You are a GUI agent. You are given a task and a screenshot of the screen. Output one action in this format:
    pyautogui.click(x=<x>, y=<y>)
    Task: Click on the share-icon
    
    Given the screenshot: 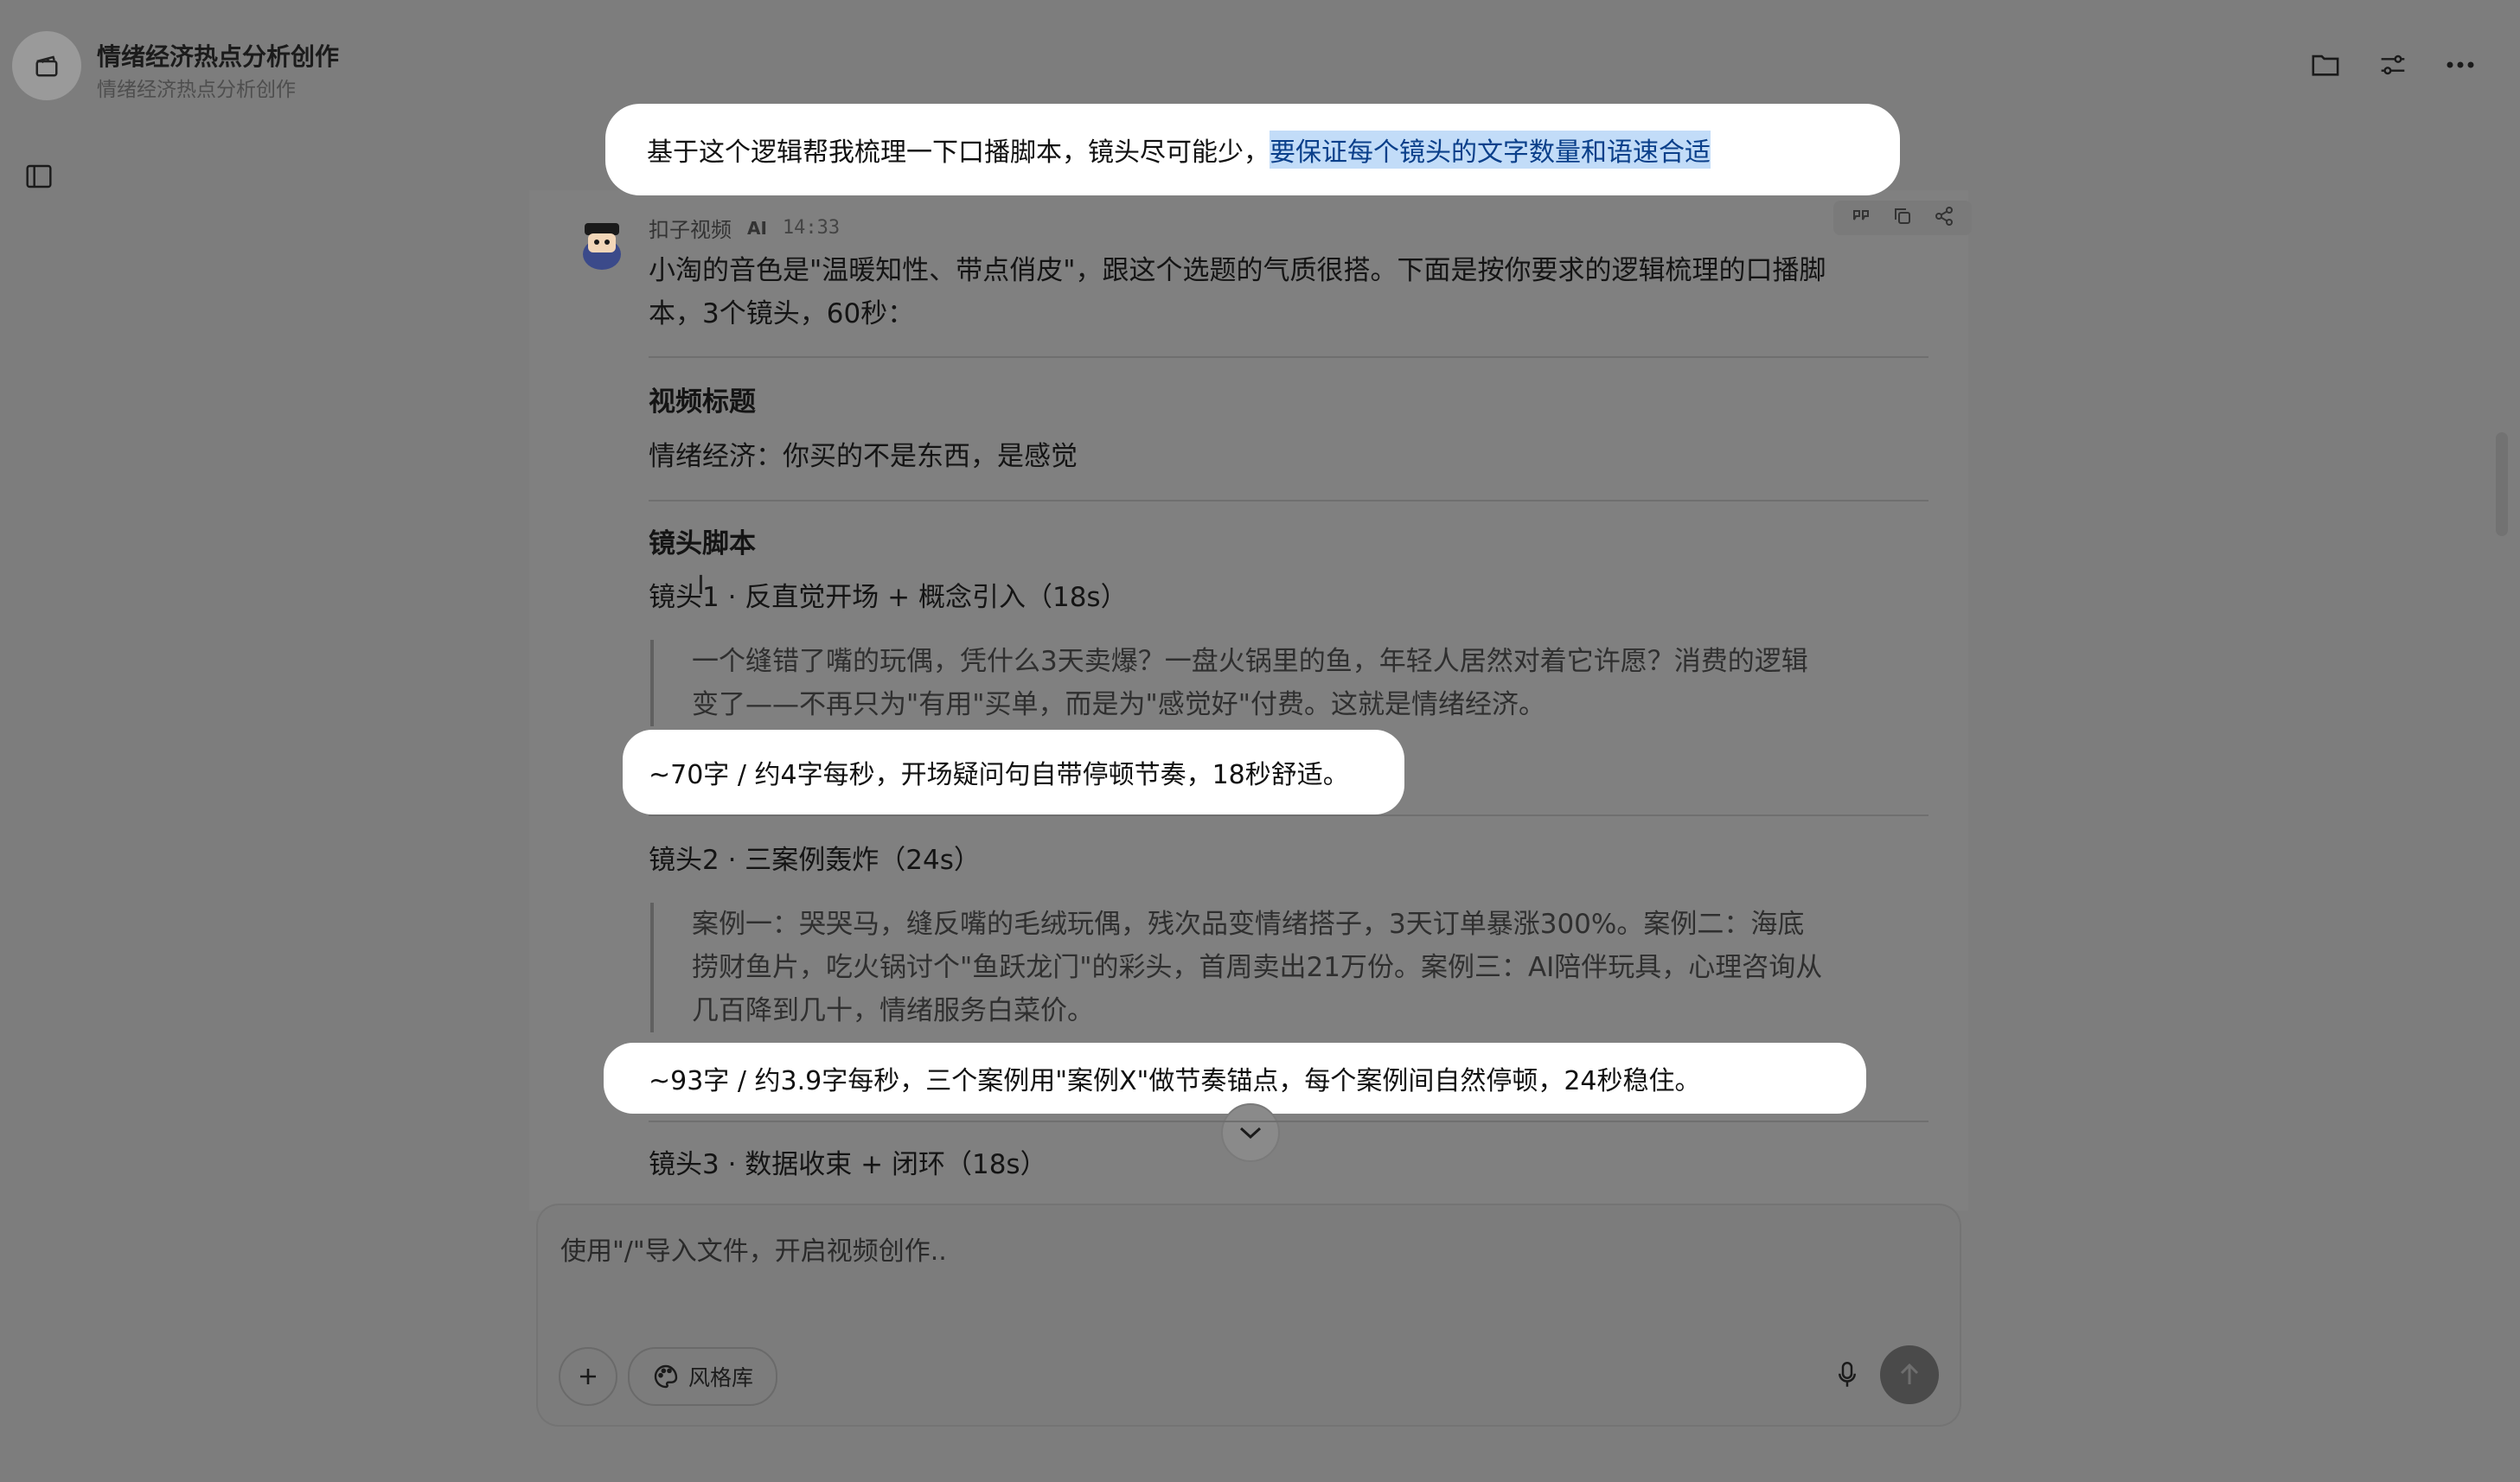 What is the action you would take?
    pyautogui.click(x=1944, y=218)
    